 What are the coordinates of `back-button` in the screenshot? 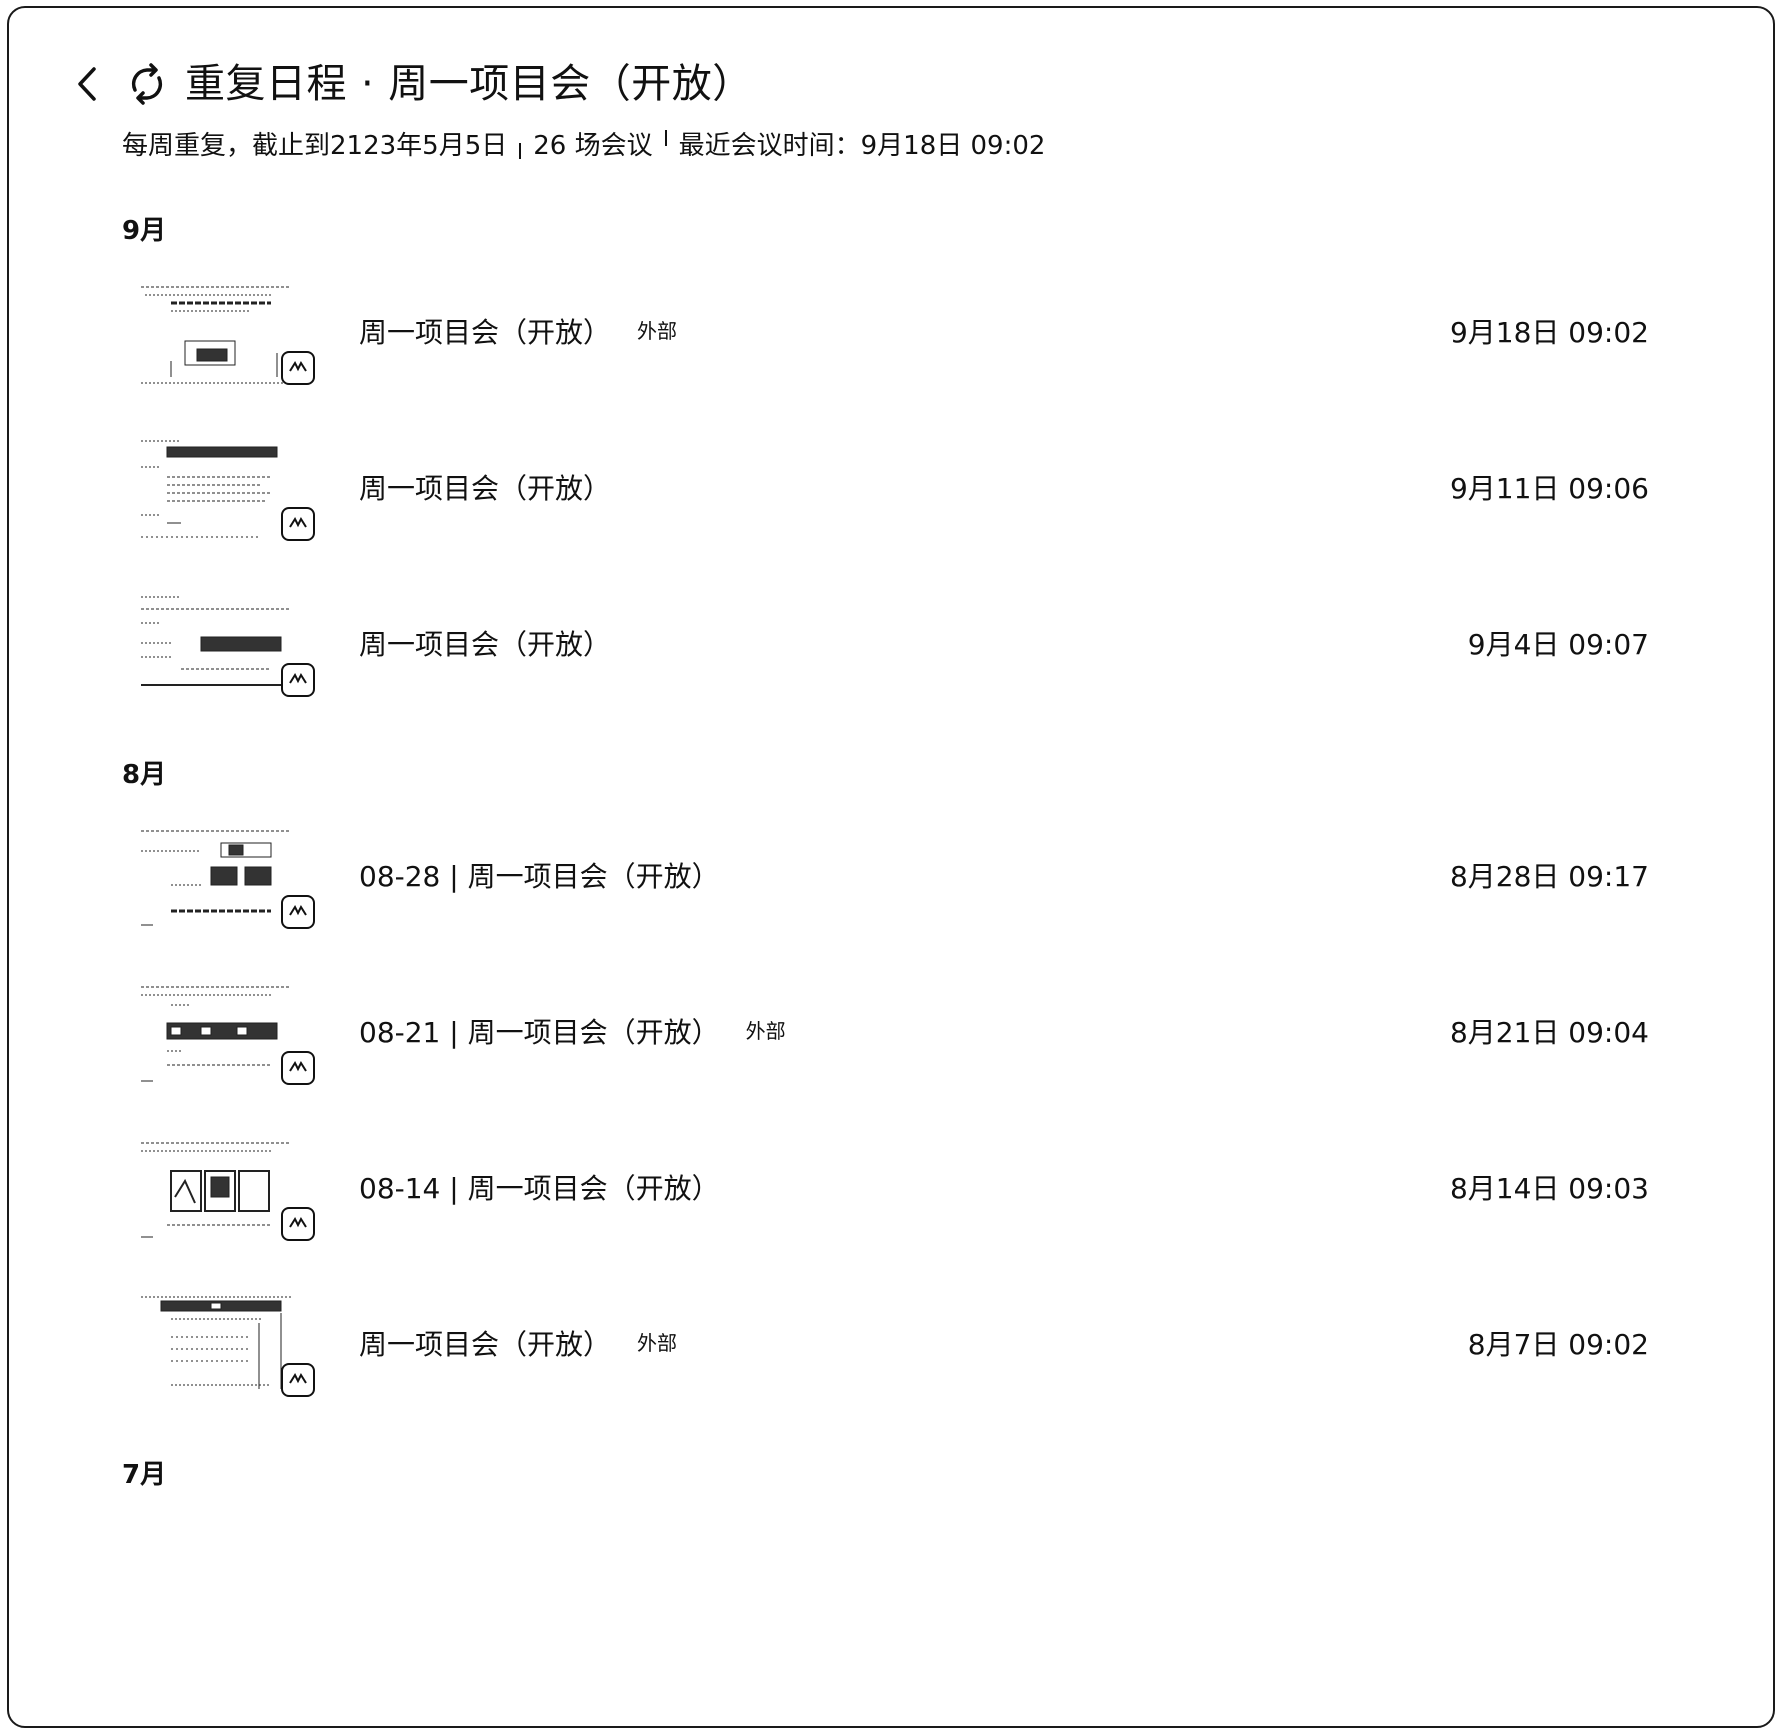 It's located at (87, 84).